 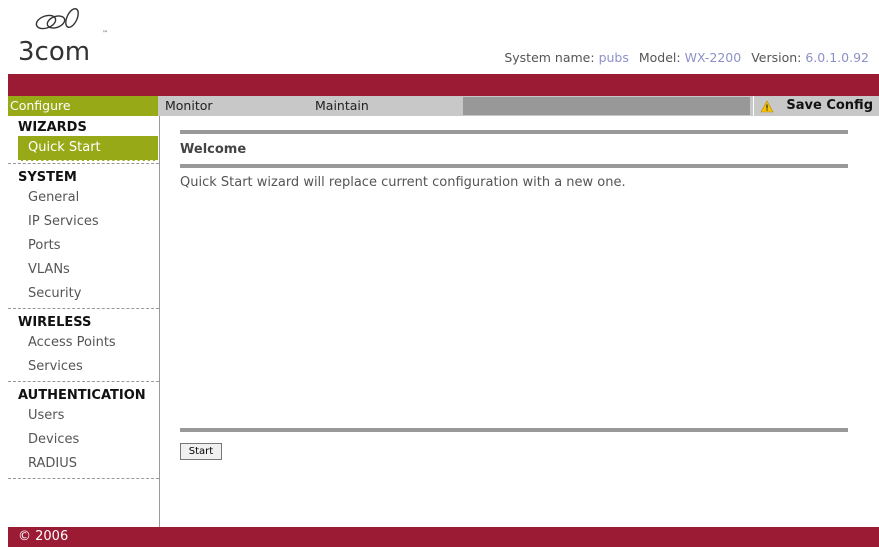 What do you see at coordinates (443, 537) in the screenshot?
I see `footer: © 2006` at bounding box center [443, 537].